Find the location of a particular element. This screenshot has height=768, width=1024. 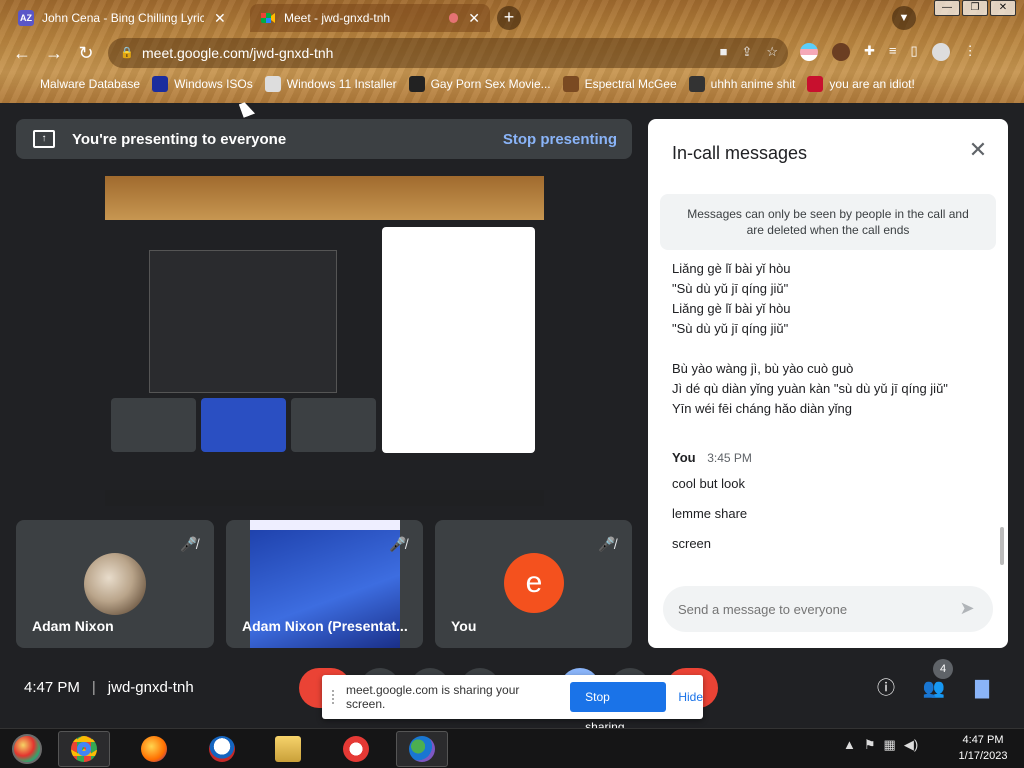

drag-handle is located at coordinates (334, 697).